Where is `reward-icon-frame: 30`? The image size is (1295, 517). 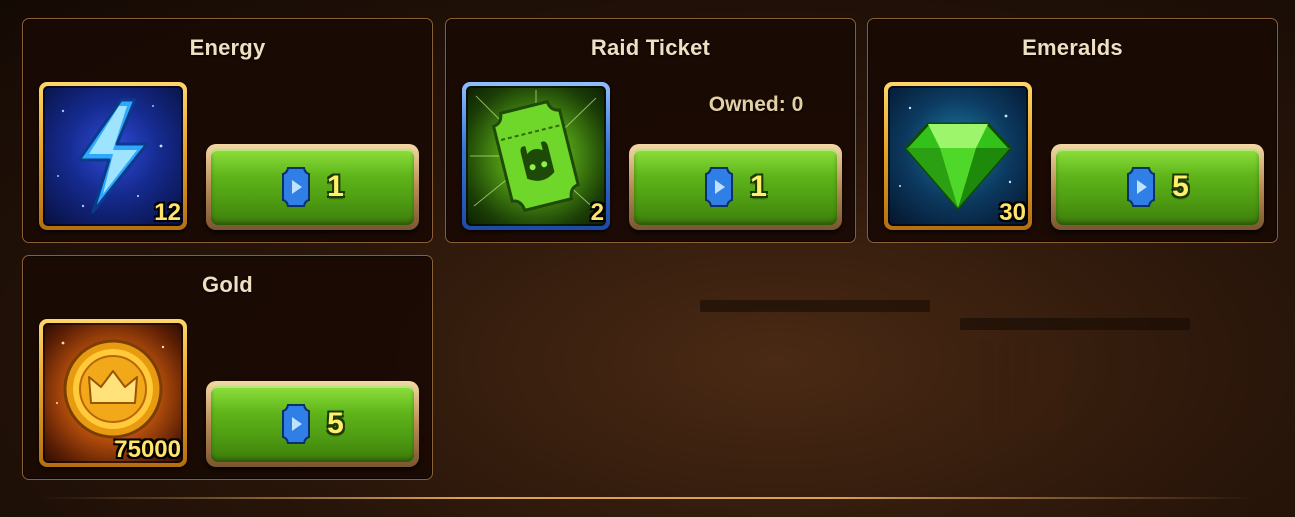 reward-icon-frame: 30 is located at coordinates (958, 156).